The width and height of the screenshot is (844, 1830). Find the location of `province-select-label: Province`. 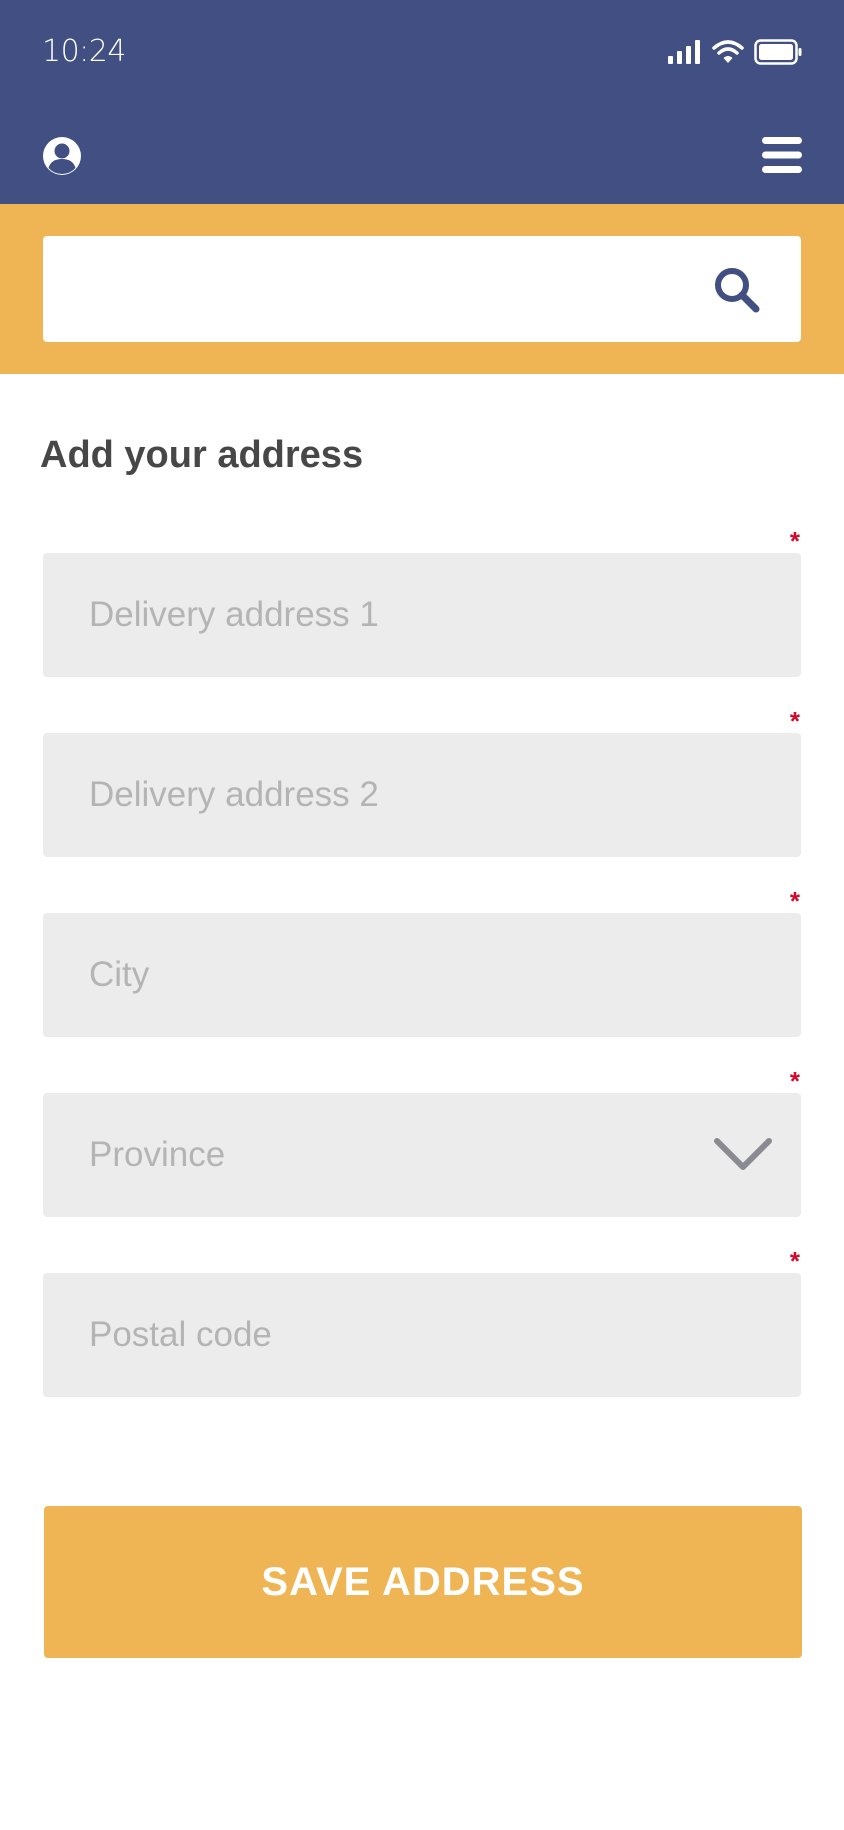

province-select-label: Province is located at coordinates (157, 1154).